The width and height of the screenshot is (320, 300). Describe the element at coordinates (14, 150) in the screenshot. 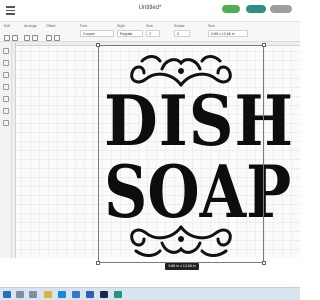

I see `left-ruler` at that location.